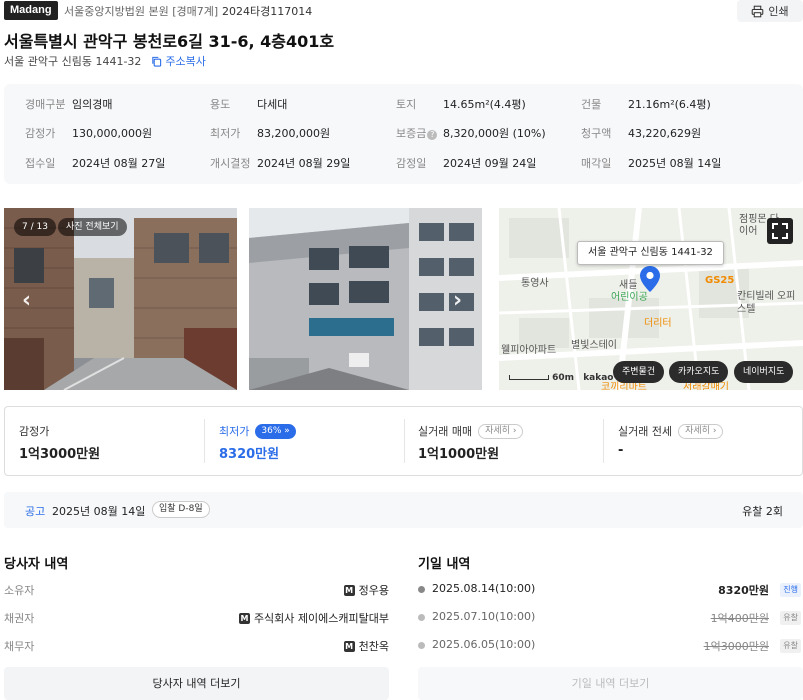 This screenshot has width=803, height=700. Describe the element at coordinates (764, 372) in the screenshot. I see `naver-map-button: 네이버지도` at that location.